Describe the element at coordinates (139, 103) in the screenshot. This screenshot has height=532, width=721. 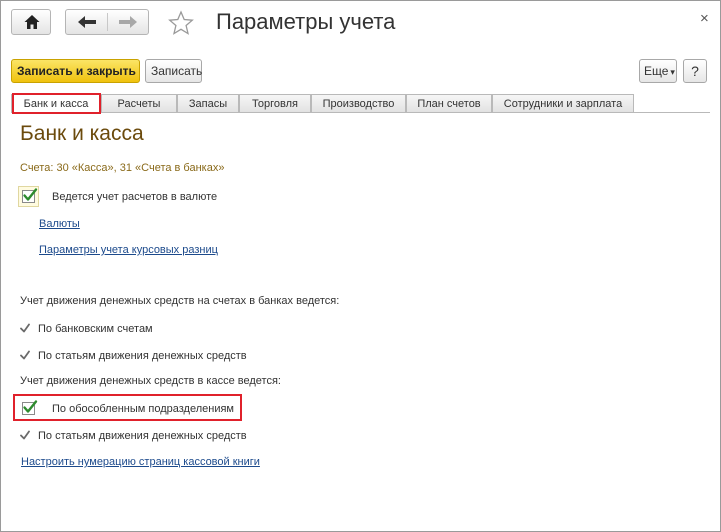
I see `tab-settlements: Расчеты` at that location.